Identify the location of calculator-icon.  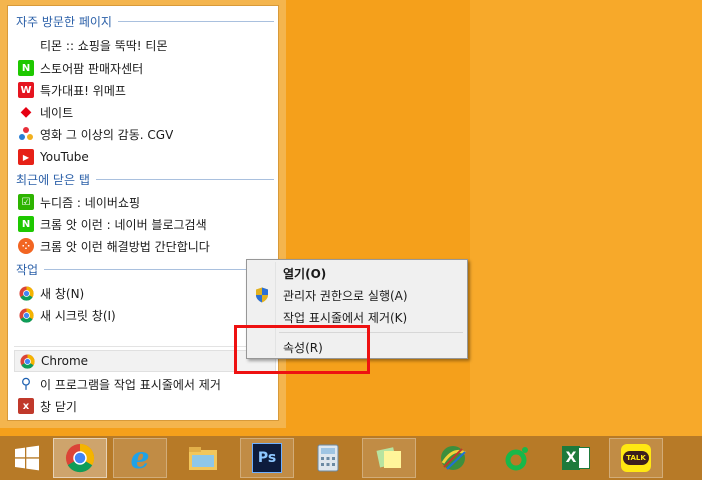
(328, 458).